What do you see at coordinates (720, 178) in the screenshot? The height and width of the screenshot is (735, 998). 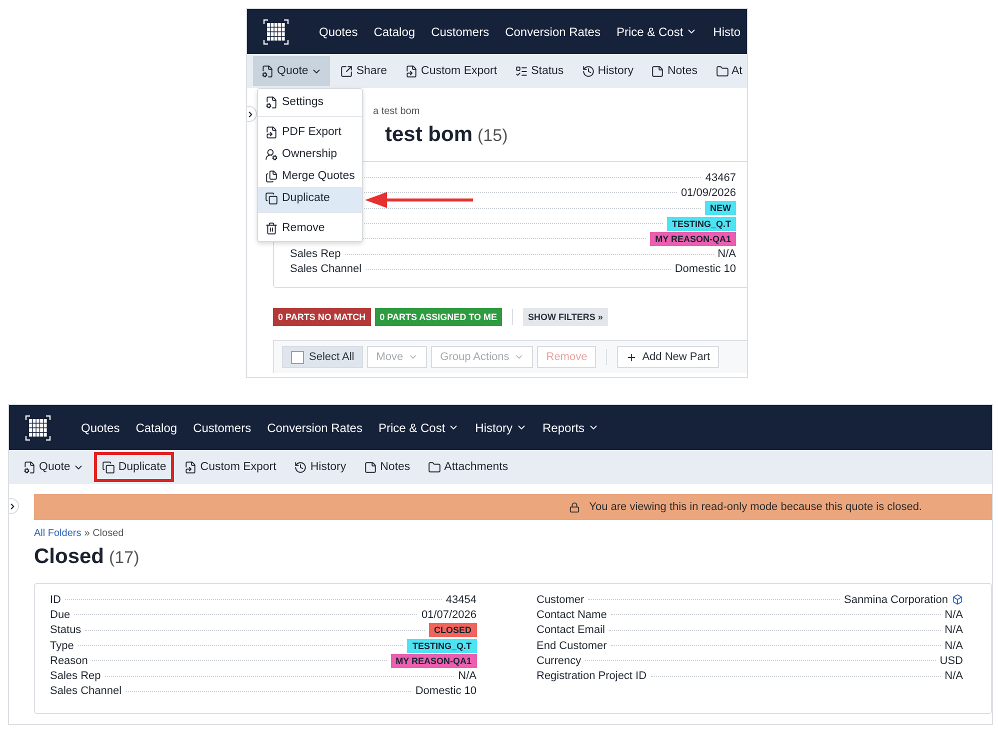 I see `field-value: 43467` at bounding box center [720, 178].